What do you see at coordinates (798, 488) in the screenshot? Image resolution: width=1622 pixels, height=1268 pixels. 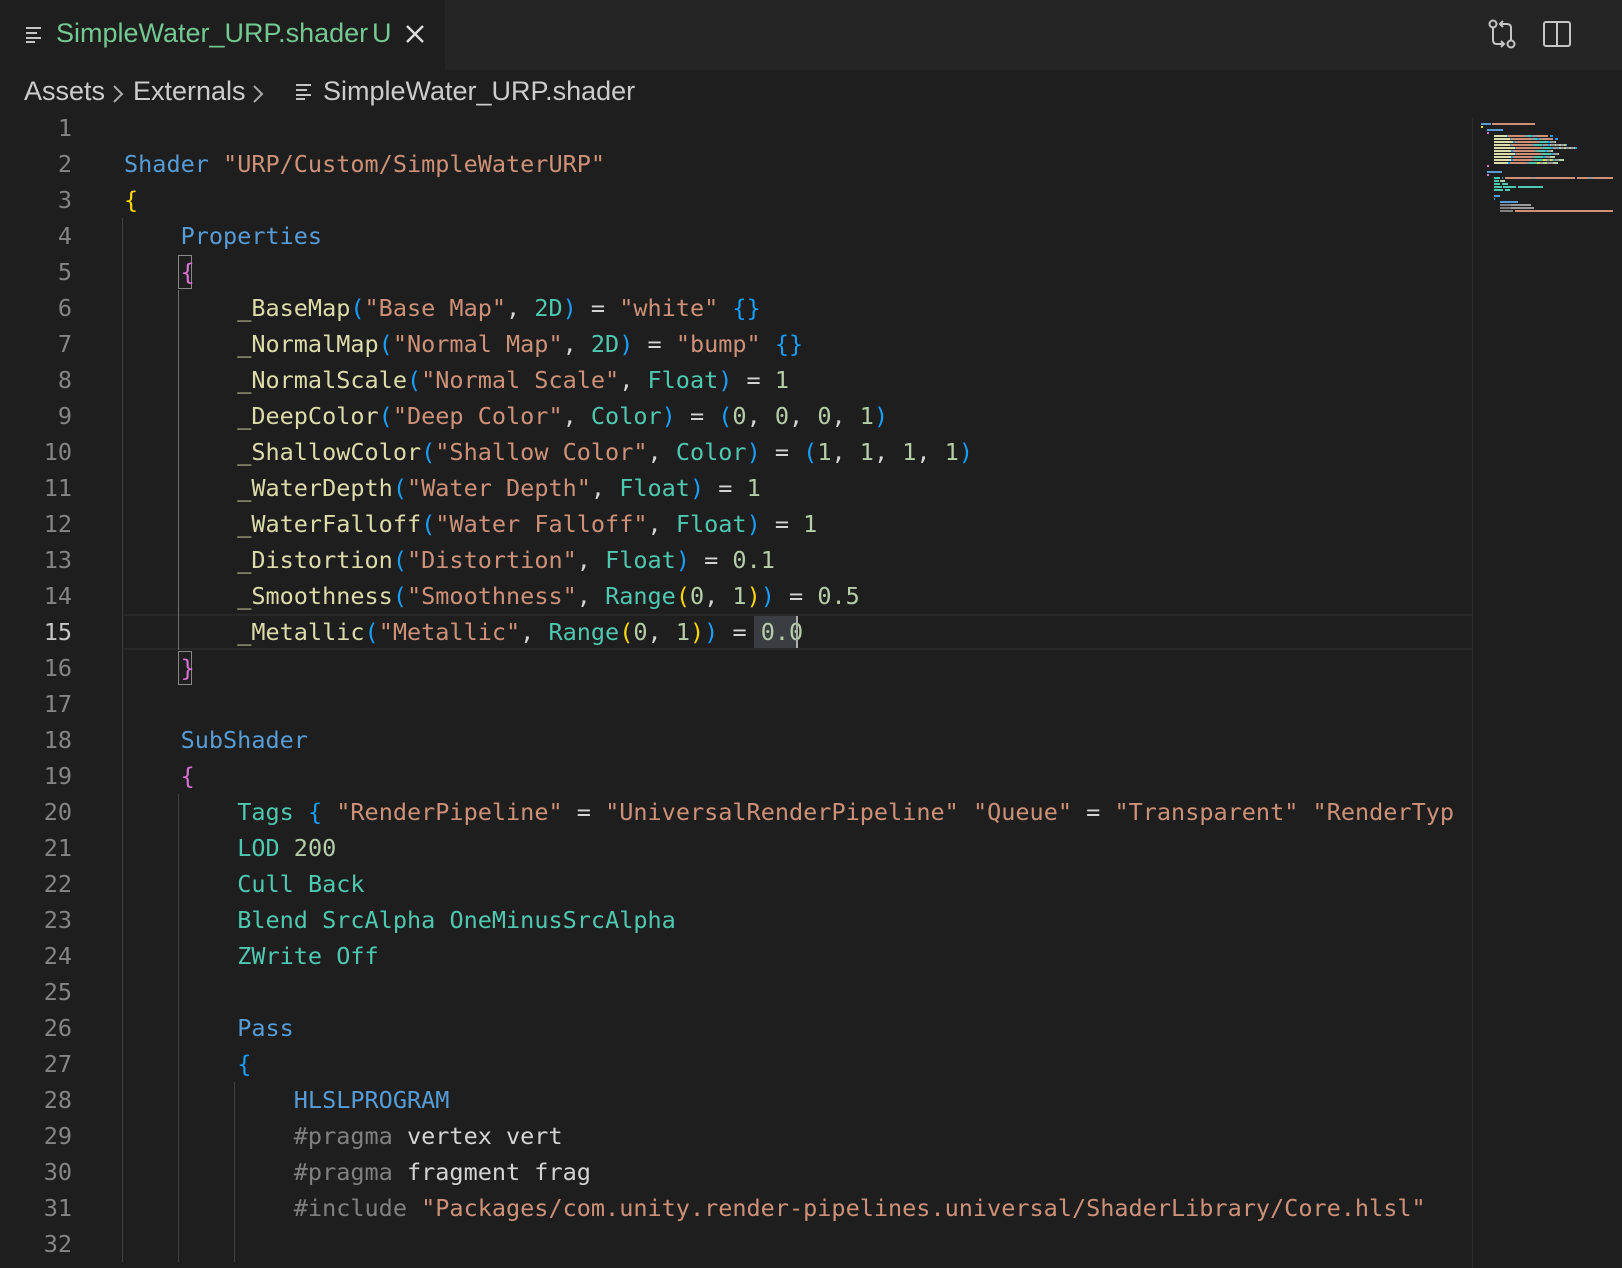 I see `code-line: _WaterDepth("Water Depth", Float) = 1` at bounding box center [798, 488].